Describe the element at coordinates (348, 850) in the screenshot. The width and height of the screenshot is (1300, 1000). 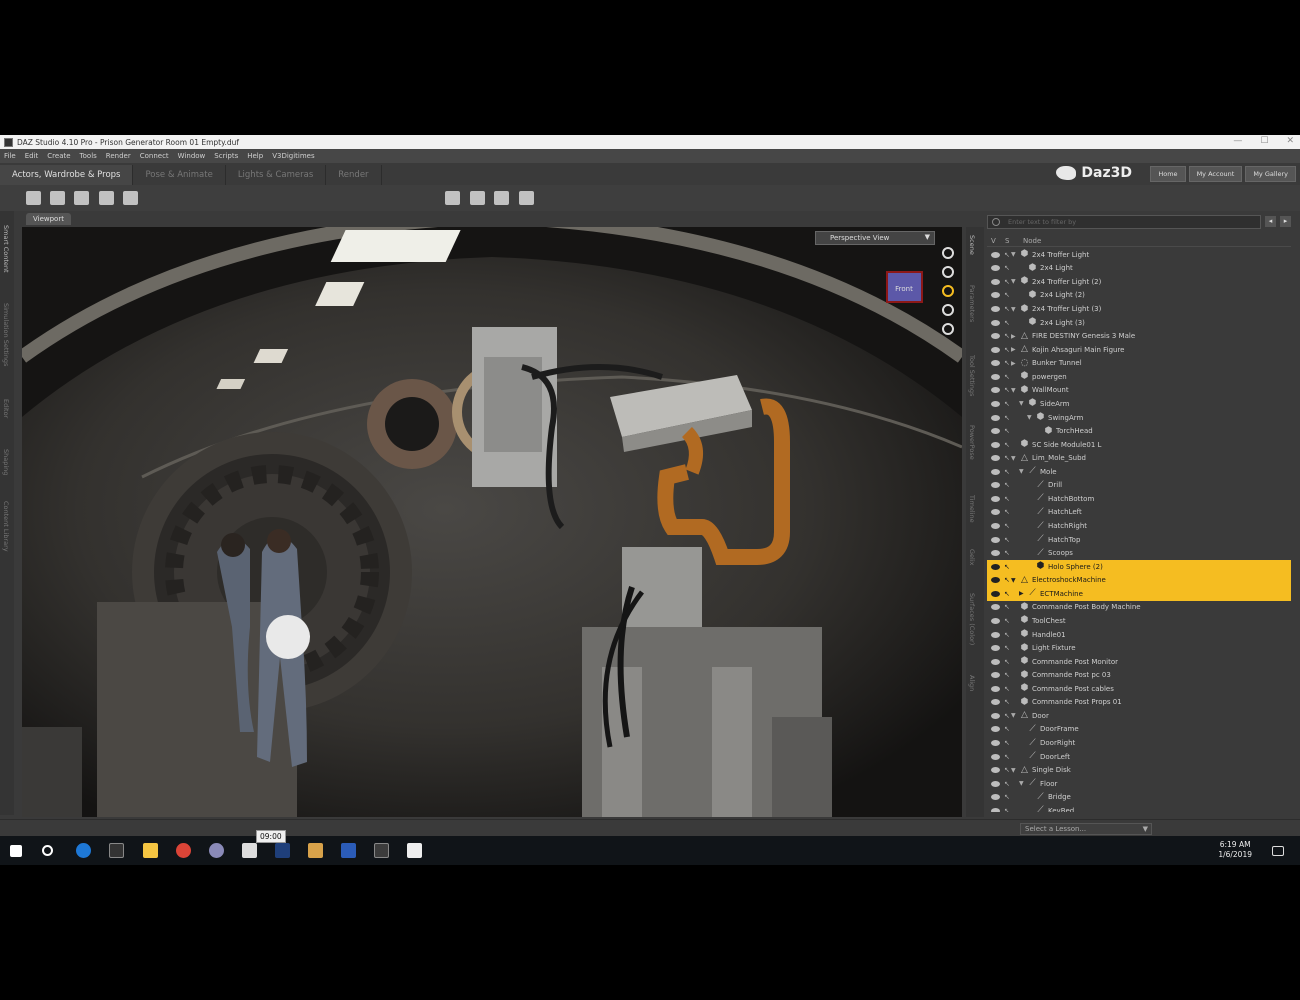
I see `word-icon` at that location.